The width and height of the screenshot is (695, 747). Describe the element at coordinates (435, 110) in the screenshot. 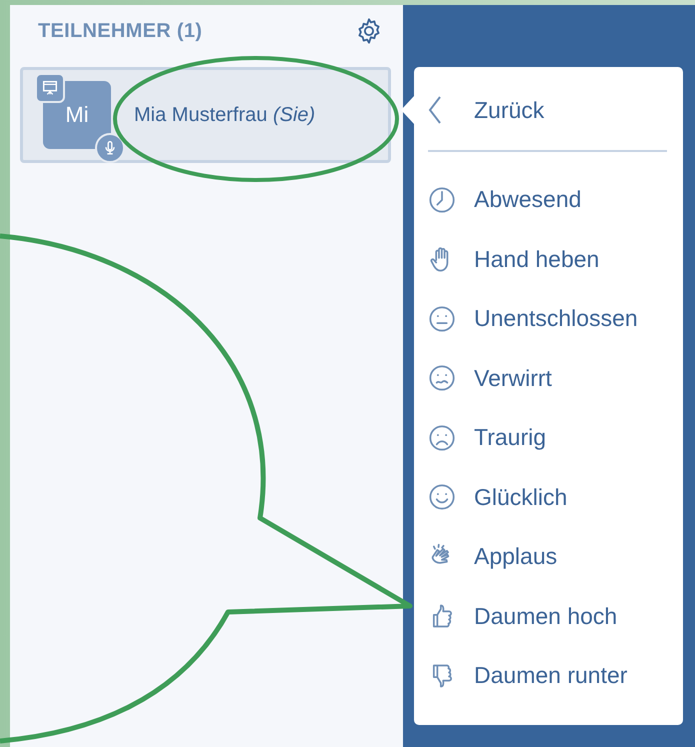

I see `back-icon` at that location.